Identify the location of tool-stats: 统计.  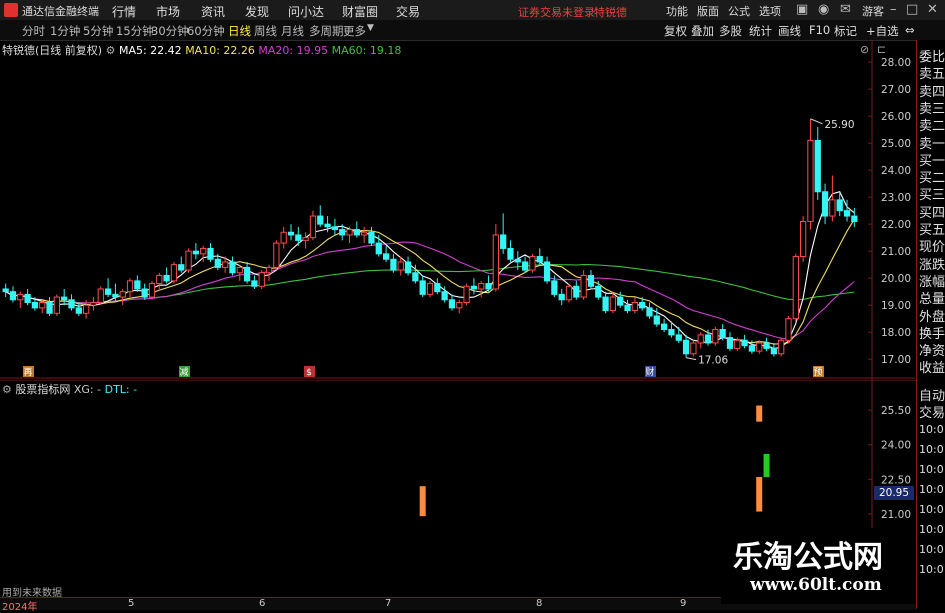
(760, 31).